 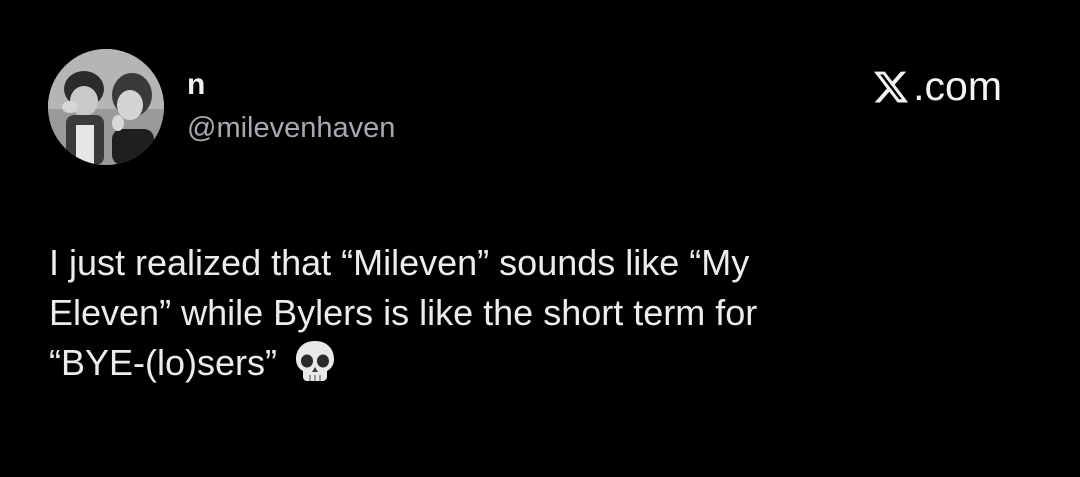 I want to click on tweet-text-line: “BYE-(lo)sers”, so click(x=539, y=363).